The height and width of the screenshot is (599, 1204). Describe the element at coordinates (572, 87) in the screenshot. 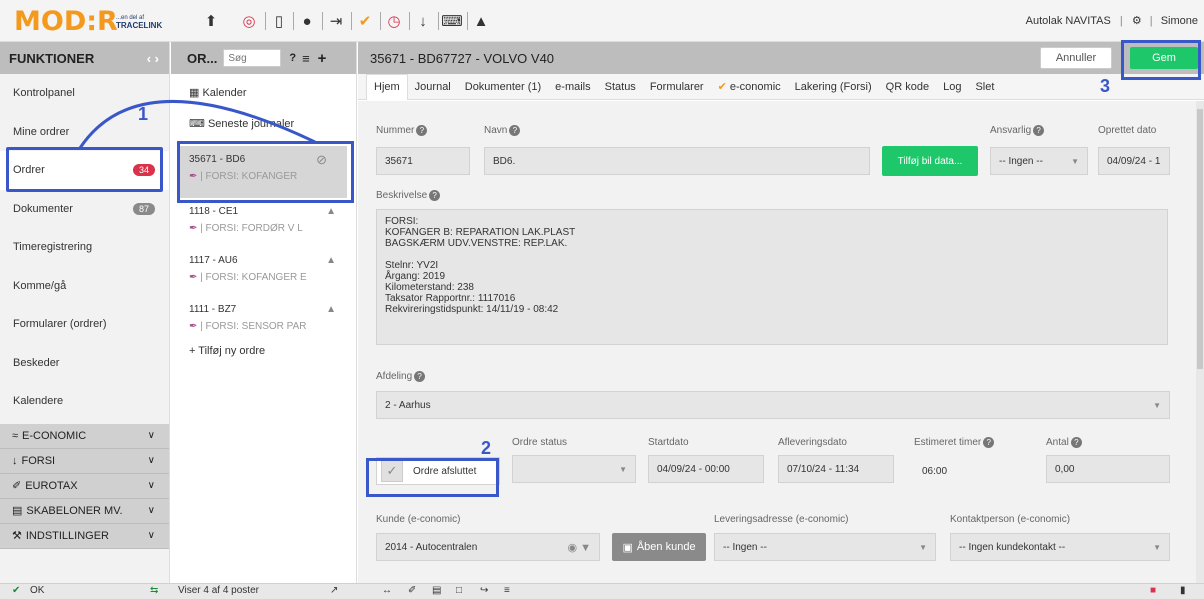

I see `tab-emails: e-mails` at that location.